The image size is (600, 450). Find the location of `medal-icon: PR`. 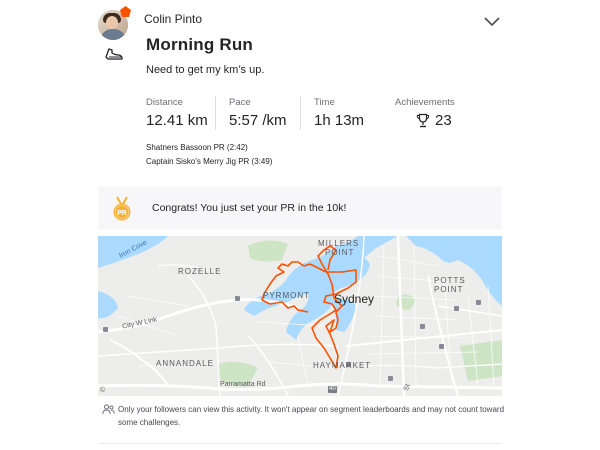

medal-icon: PR is located at coordinates (122, 209).